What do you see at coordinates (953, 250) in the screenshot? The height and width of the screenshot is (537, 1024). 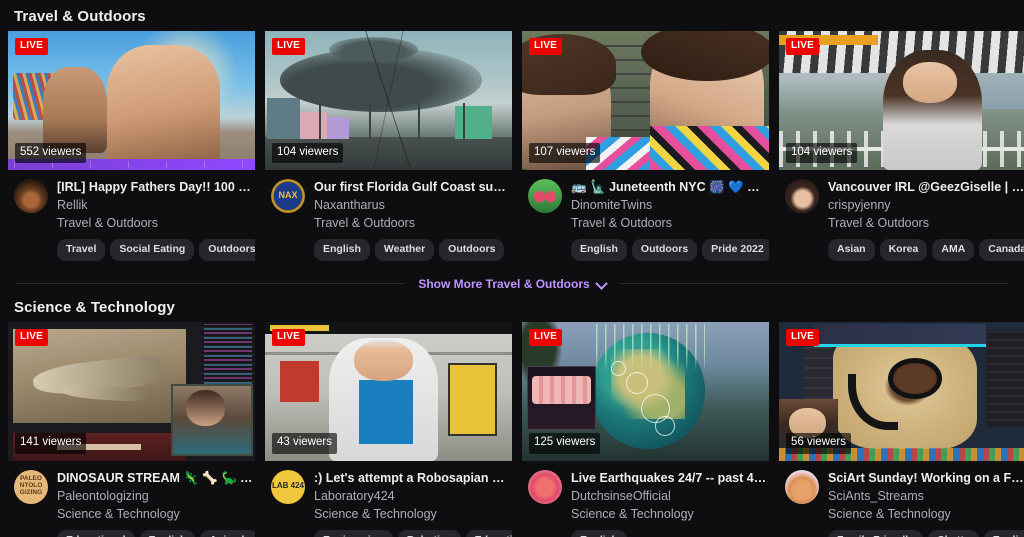 I see `tag: AMA` at bounding box center [953, 250].